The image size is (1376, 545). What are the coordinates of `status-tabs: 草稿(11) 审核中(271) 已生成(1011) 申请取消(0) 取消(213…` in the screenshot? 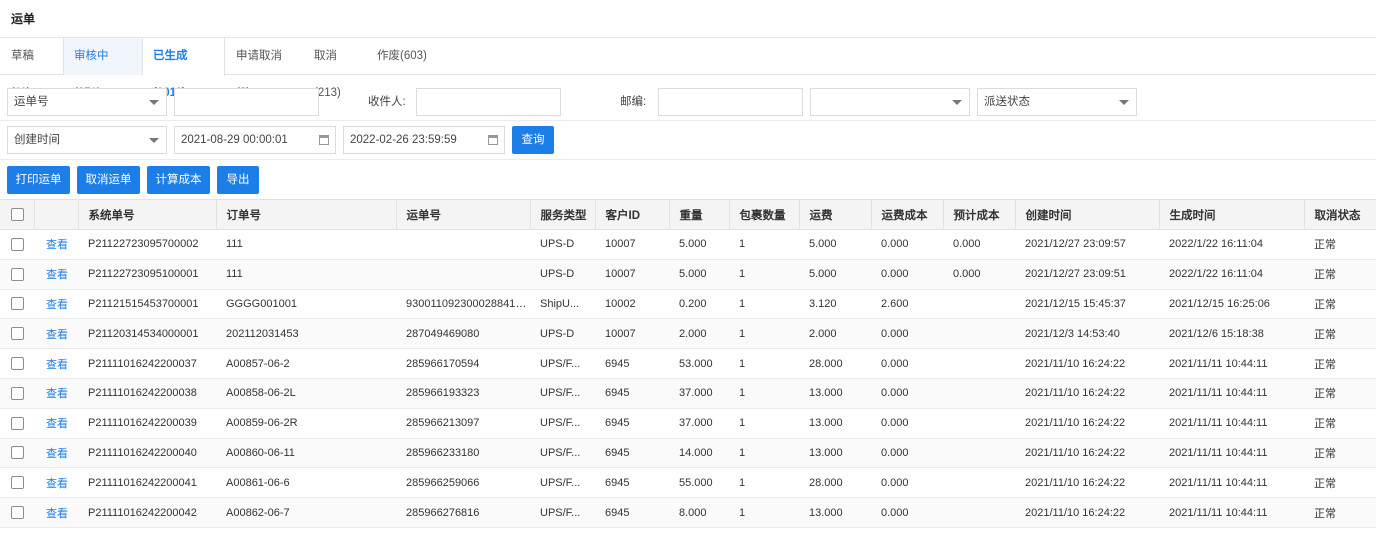 It's located at (688, 68).